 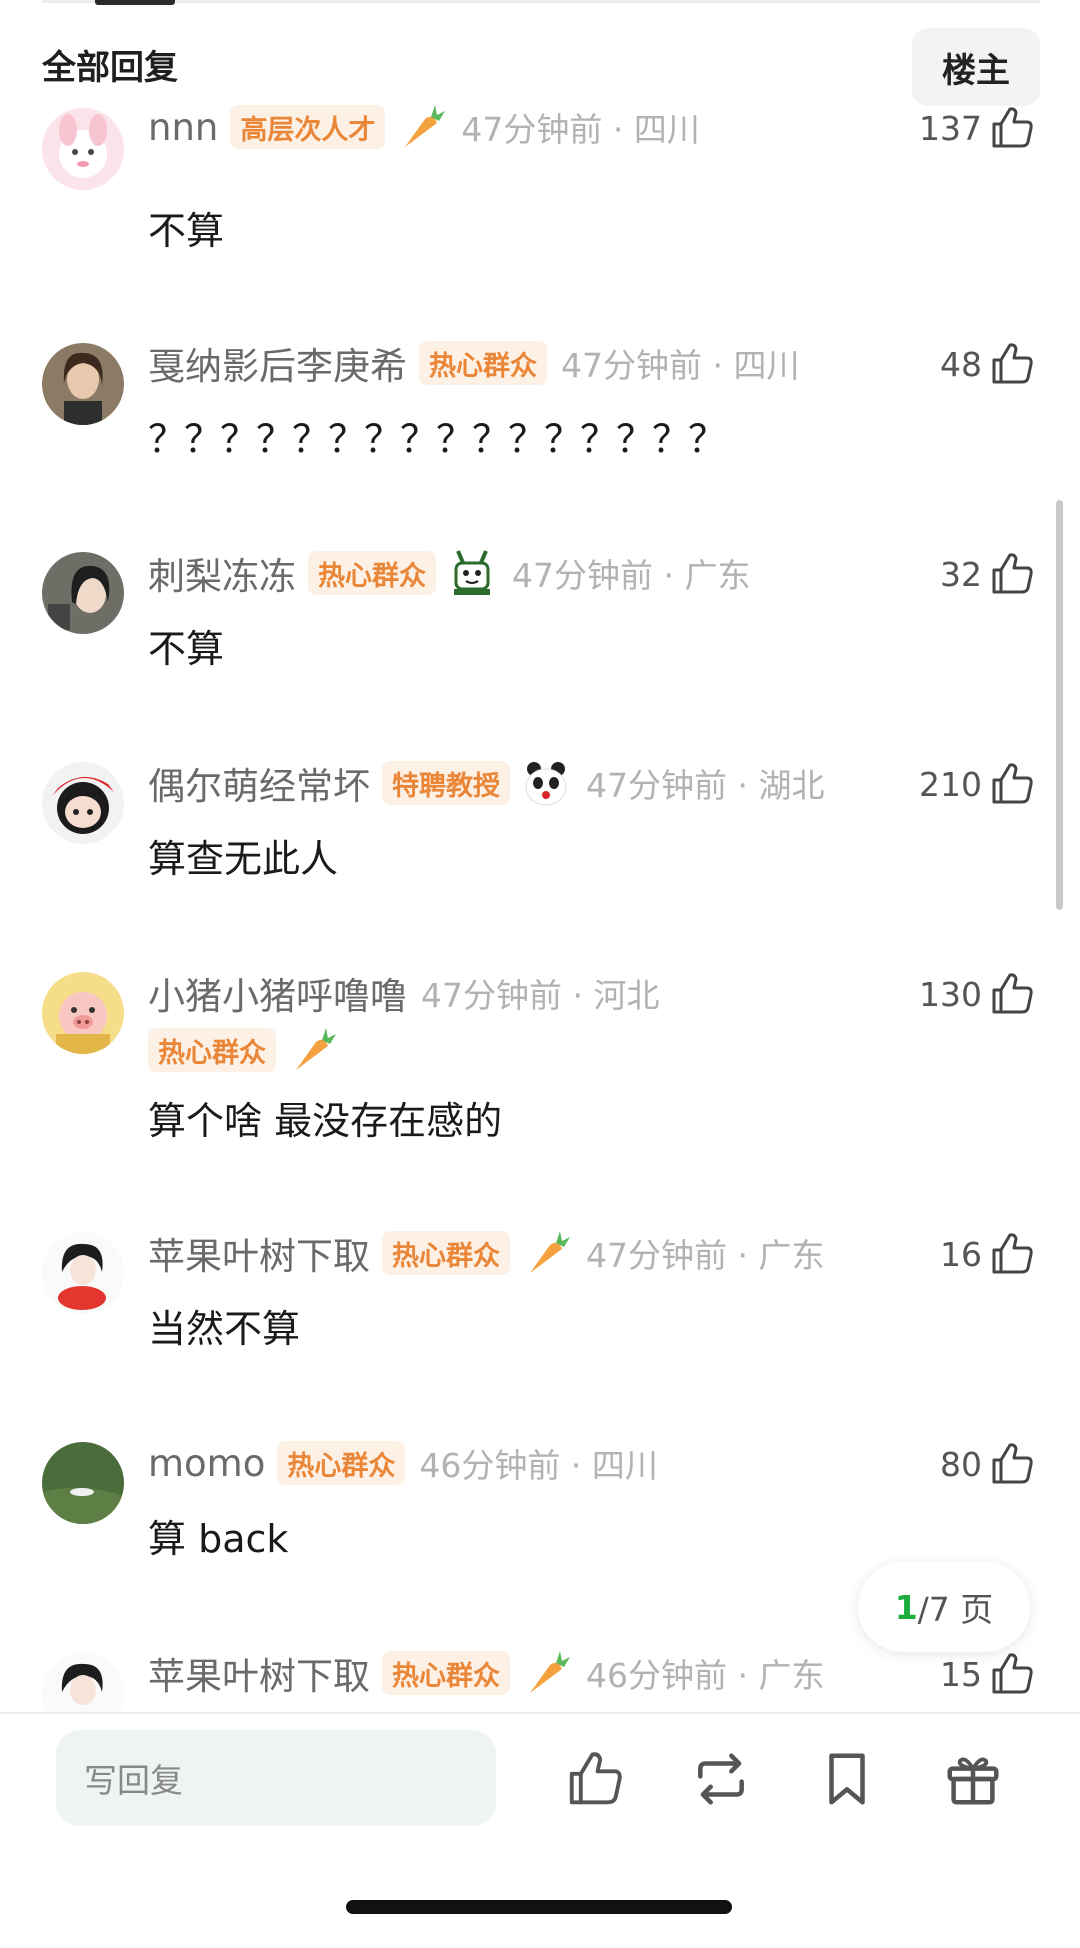 I want to click on bookmark-icon, so click(x=847, y=1779).